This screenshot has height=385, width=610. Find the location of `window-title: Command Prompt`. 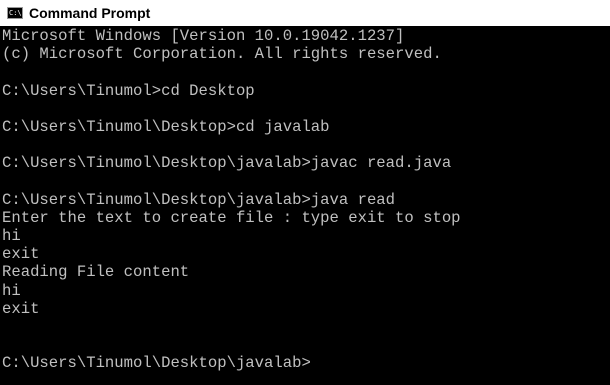

window-title: Command Prompt is located at coordinates (90, 13).